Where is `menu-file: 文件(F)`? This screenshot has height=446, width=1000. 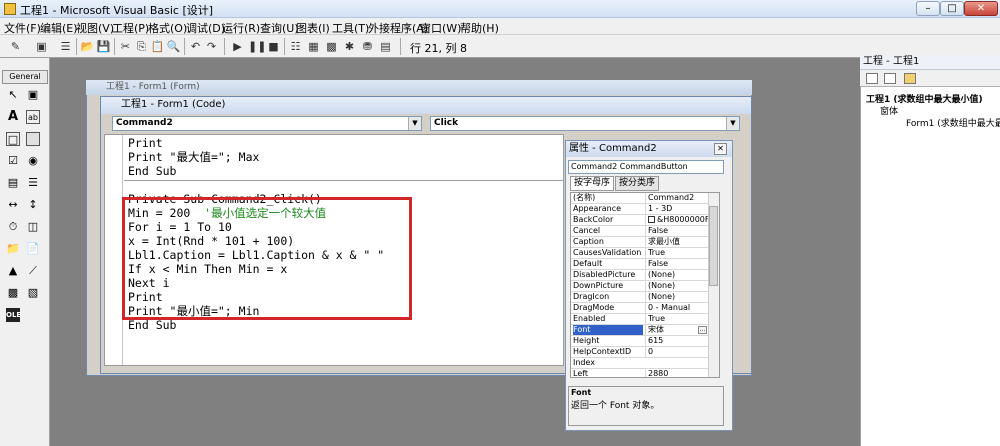
menu-file: 文件(F) is located at coordinates (22, 28).